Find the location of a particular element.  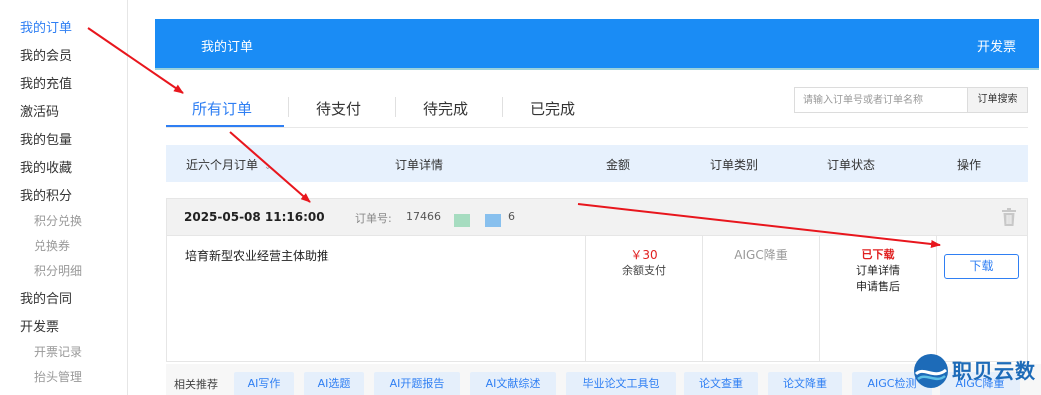

sidebar-item-my-membership: 我的会员 is located at coordinates (46, 54).